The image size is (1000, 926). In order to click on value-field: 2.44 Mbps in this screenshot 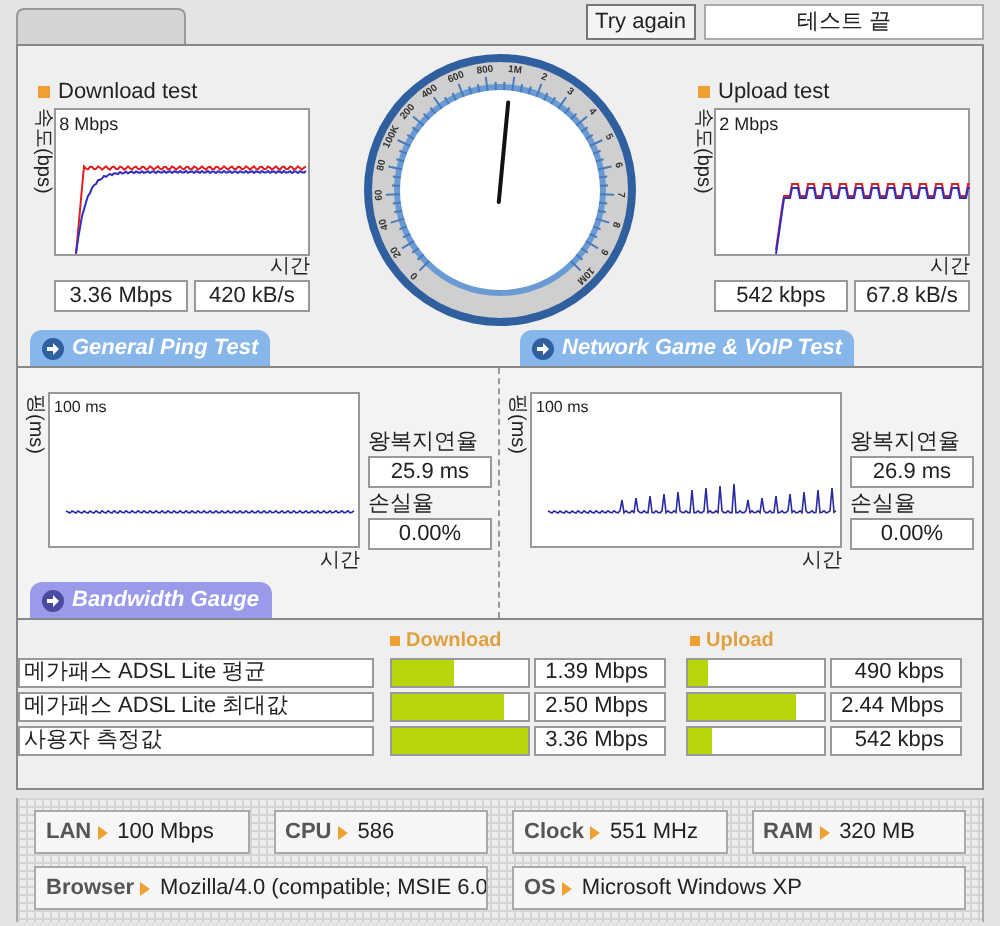, I will do `click(896, 706)`.